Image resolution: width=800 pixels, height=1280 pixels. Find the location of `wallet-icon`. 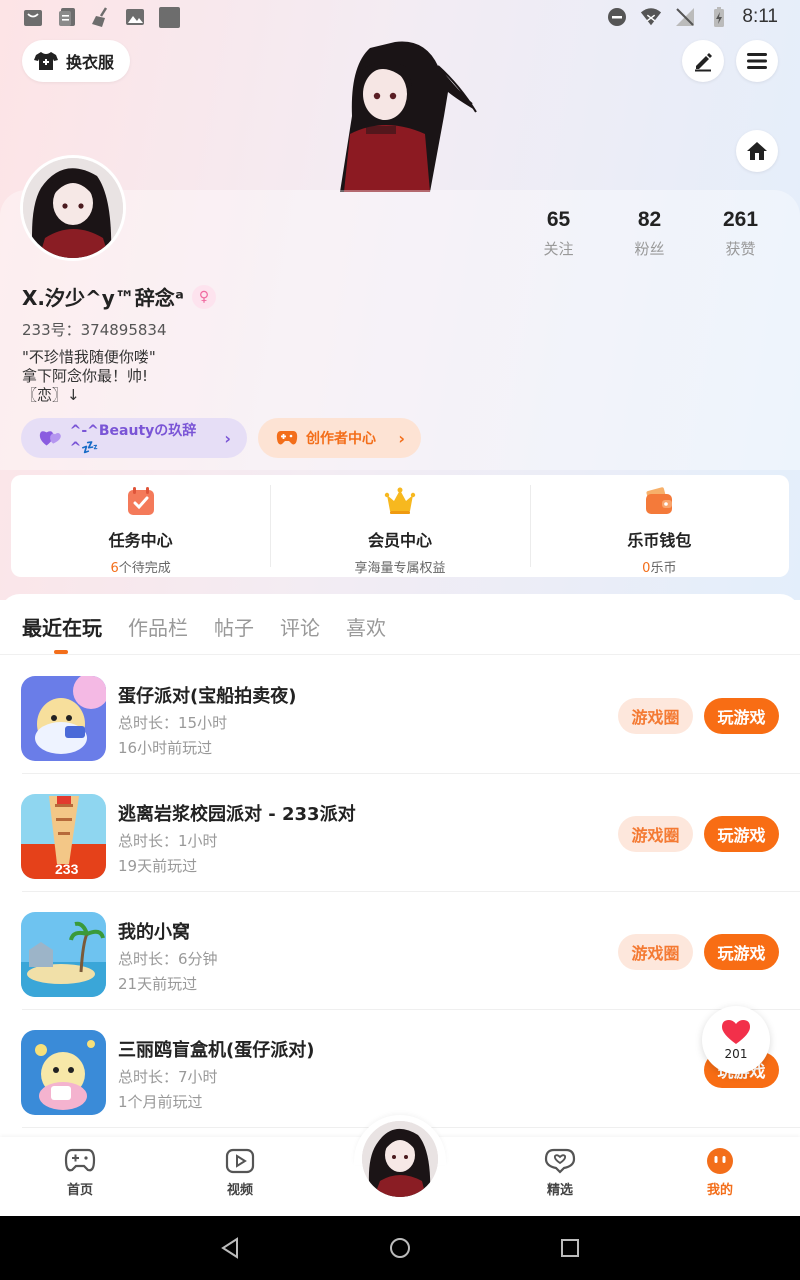

wallet-icon is located at coordinates (659, 500).